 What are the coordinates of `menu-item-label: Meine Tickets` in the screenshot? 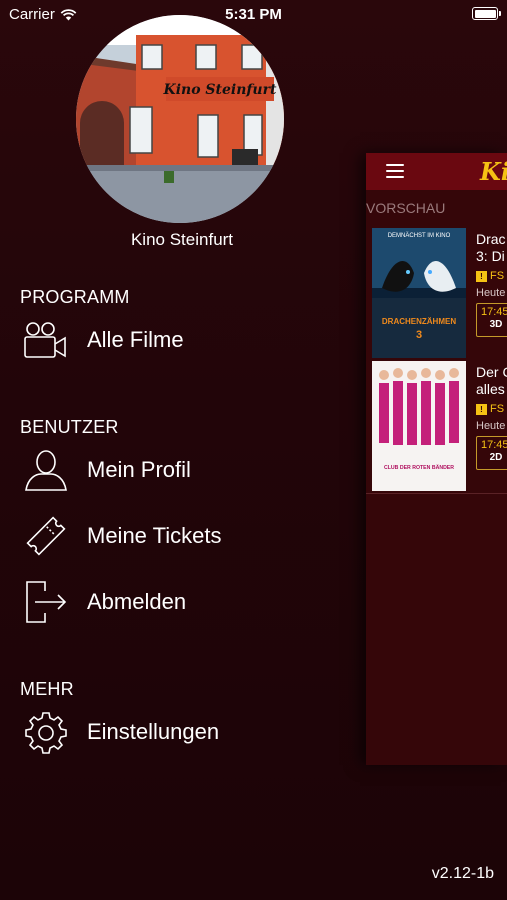 It's located at (154, 535).